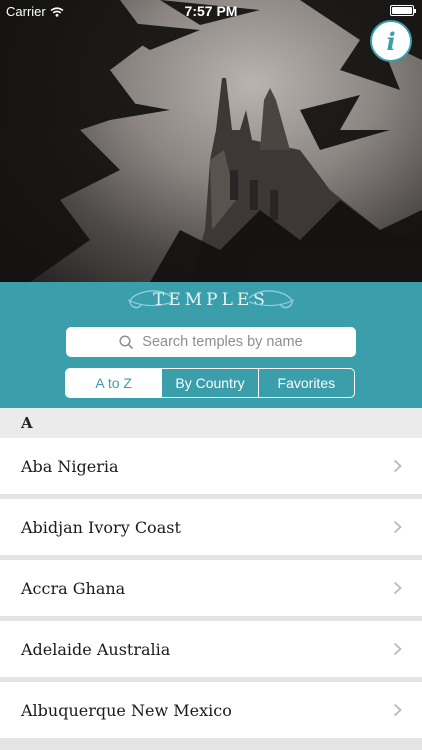 The height and width of the screenshot is (750, 422). I want to click on status-time: 7:57 PM, so click(211, 11).